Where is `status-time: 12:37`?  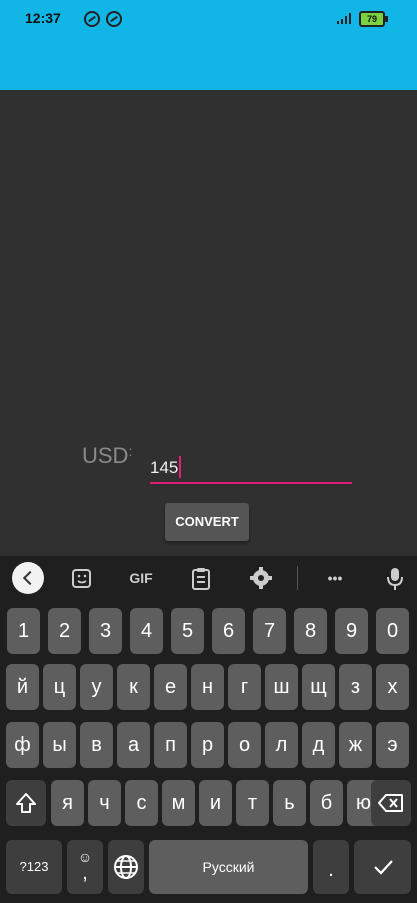 status-time: 12:37 is located at coordinates (43, 18).